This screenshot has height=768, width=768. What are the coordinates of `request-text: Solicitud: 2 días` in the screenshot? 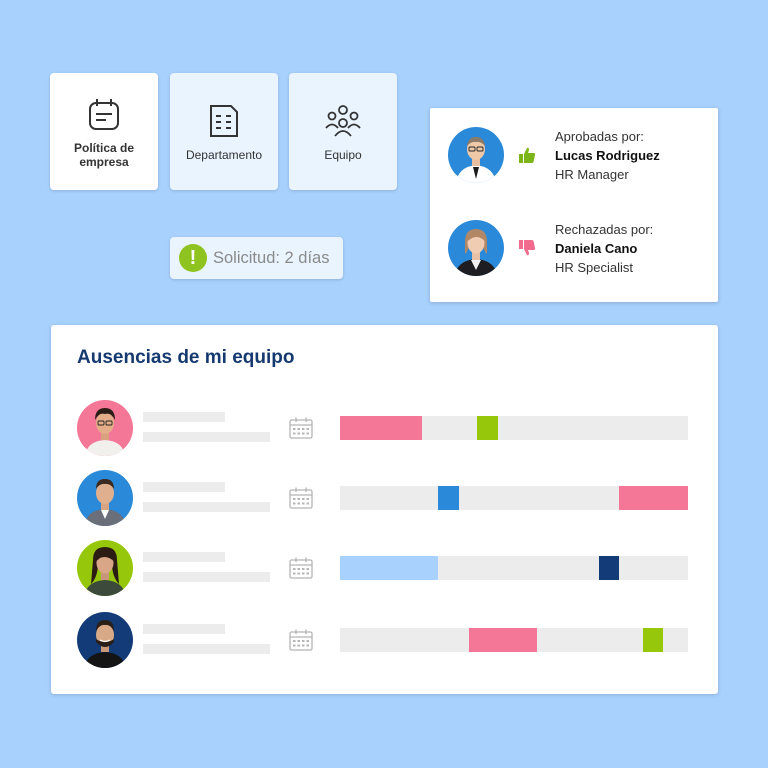 It's located at (271, 257).